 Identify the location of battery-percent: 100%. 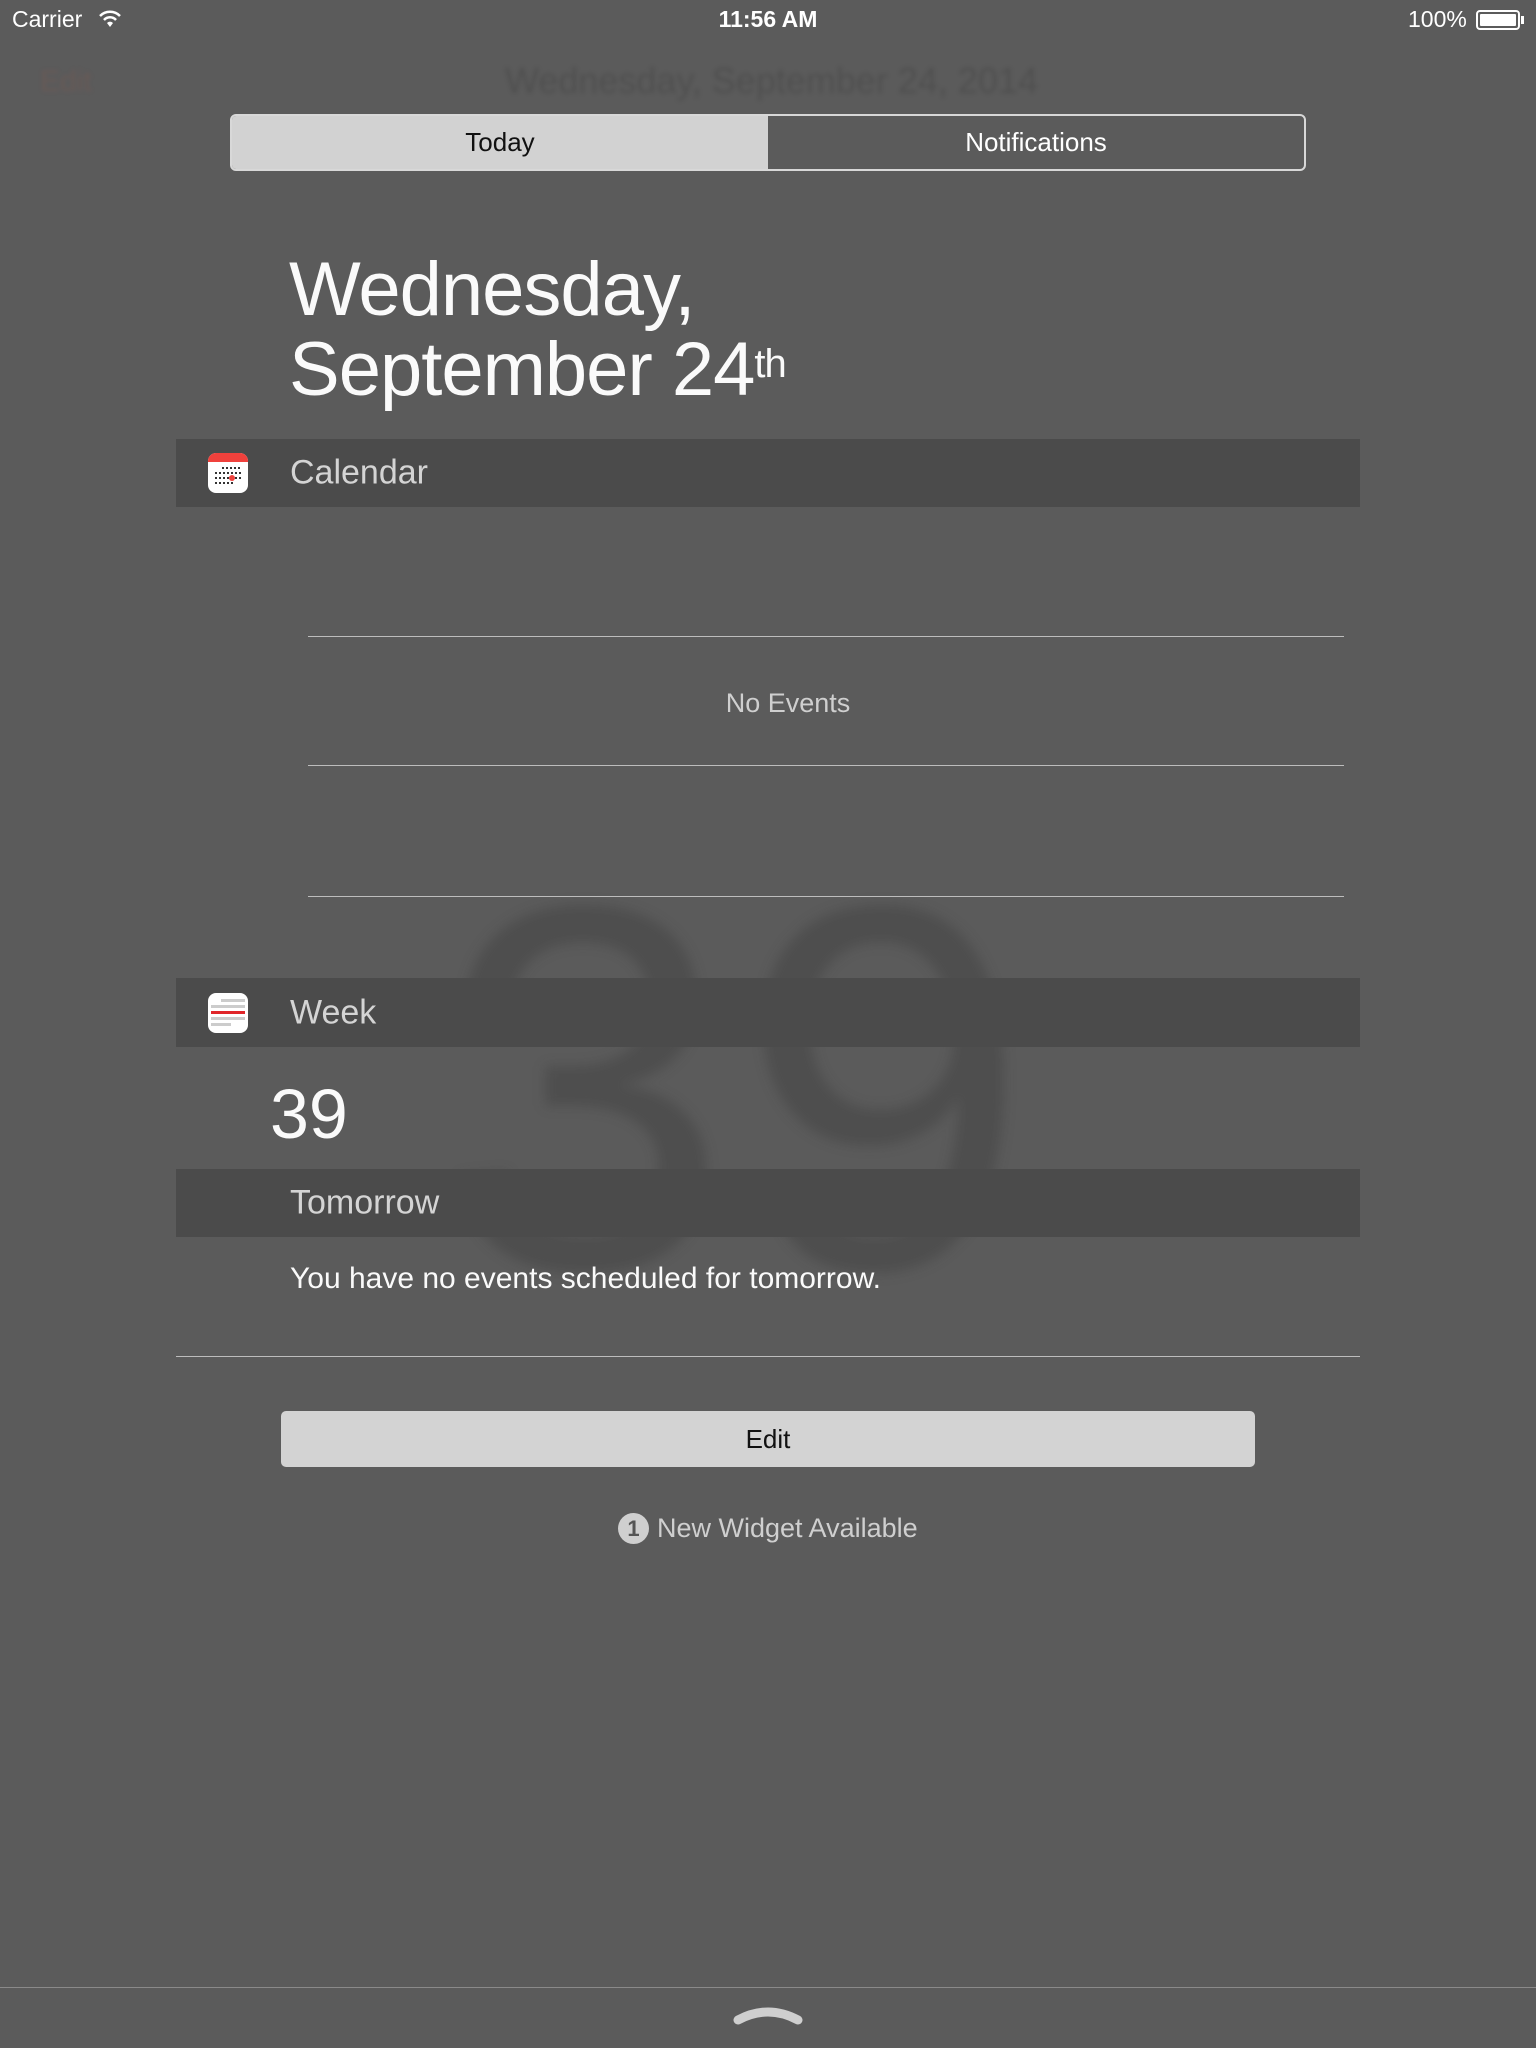
(1437, 19).